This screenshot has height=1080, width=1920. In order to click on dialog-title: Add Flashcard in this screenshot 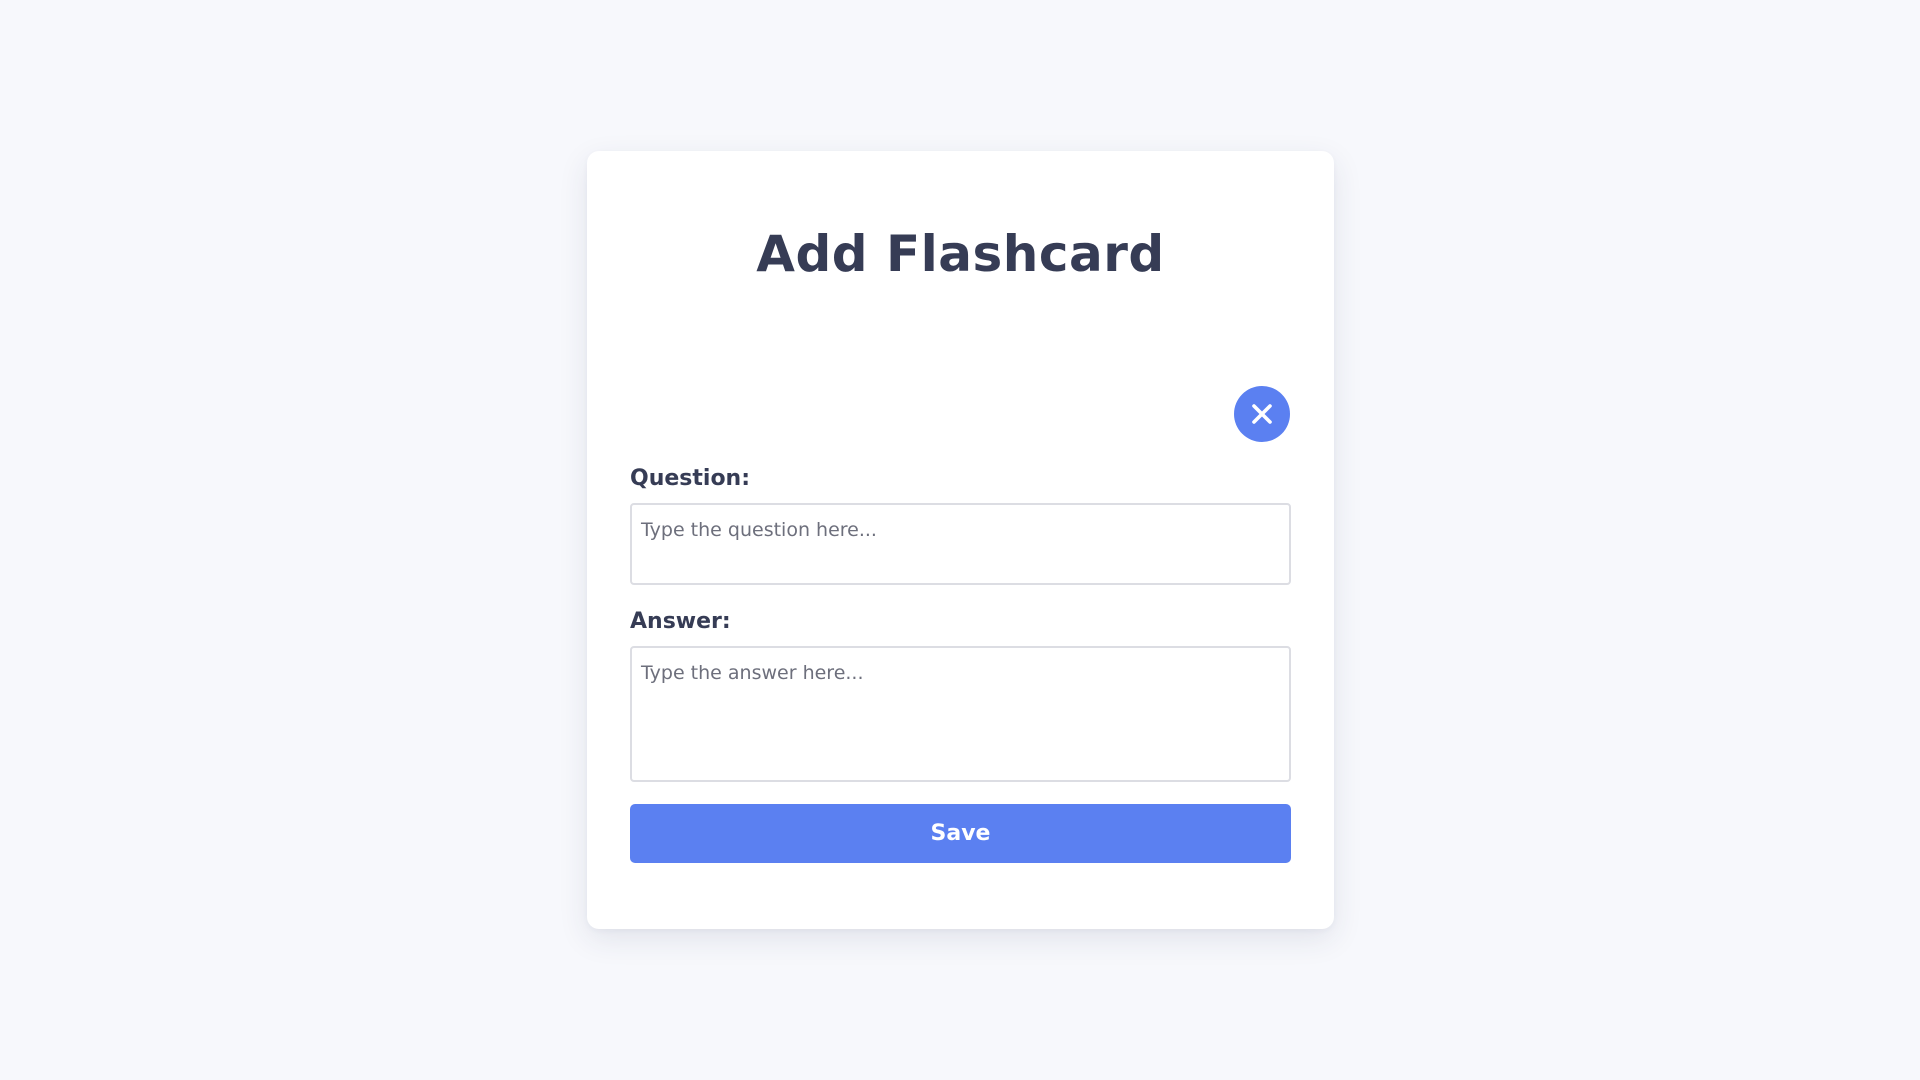, I will do `click(960, 254)`.